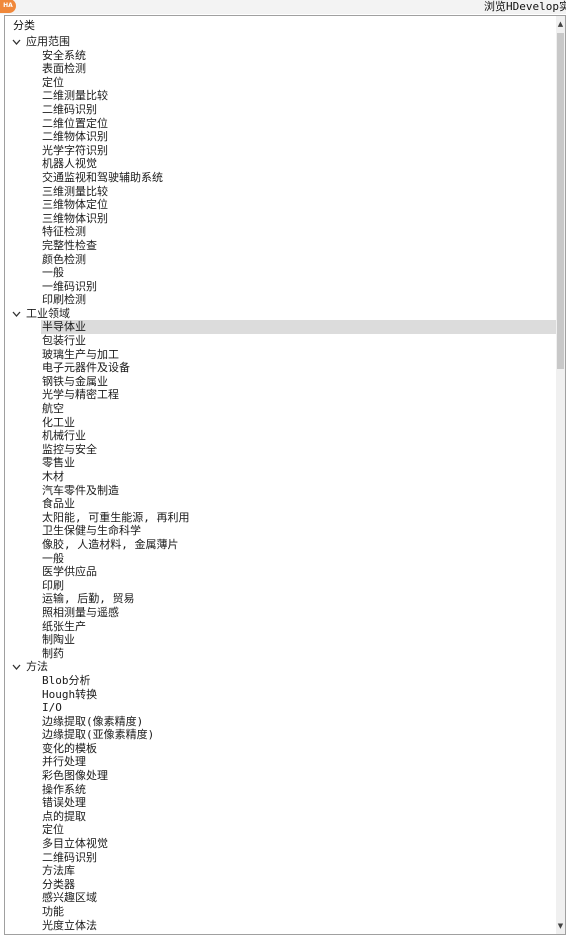 This screenshot has width=566, height=937. What do you see at coordinates (281, 640) in the screenshot?
I see `tree-item: 制陶业` at bounding box center [281, 640].